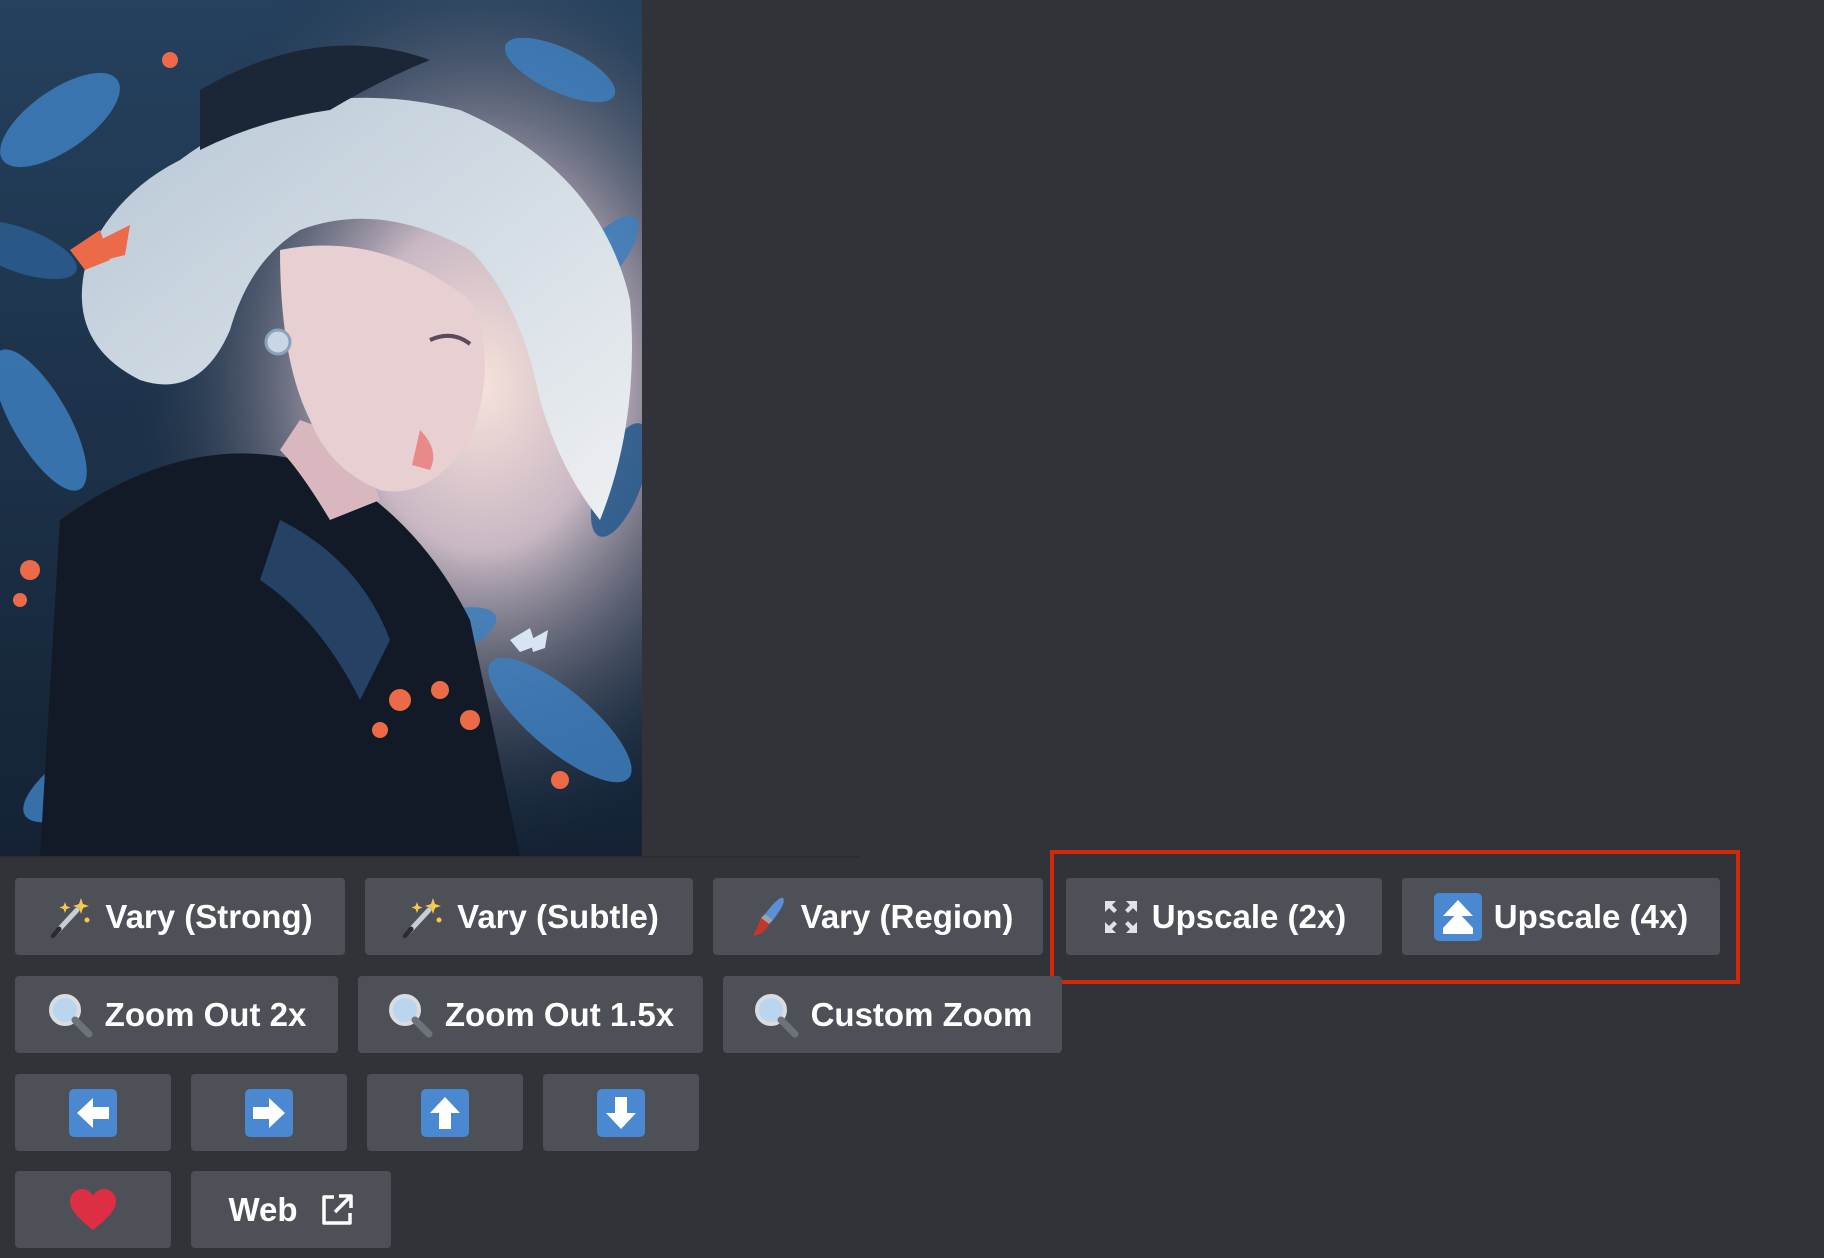 The height and width of the screenshot is (1258, 1824). Describe the element at coordinates (766, 917) in the screenshot. I see `paintbrush-icon` at that location.